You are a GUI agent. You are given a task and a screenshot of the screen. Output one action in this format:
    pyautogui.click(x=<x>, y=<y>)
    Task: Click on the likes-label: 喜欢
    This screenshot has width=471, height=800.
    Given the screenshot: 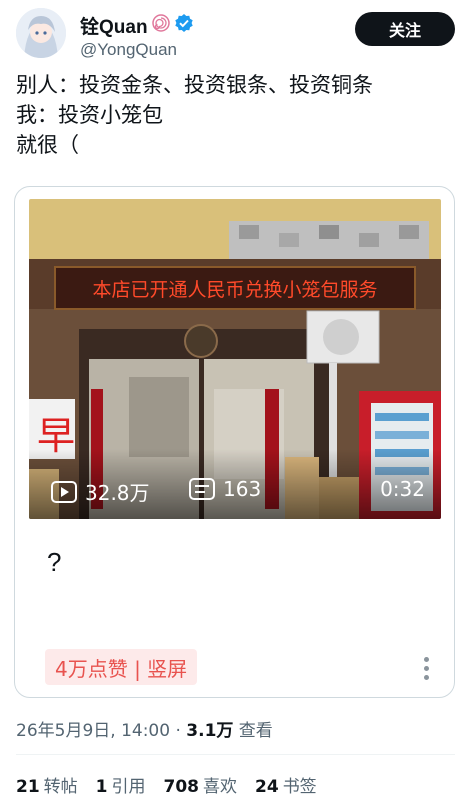 What is the action you would take?
    pyautogui.click(x=220, y=787)
    